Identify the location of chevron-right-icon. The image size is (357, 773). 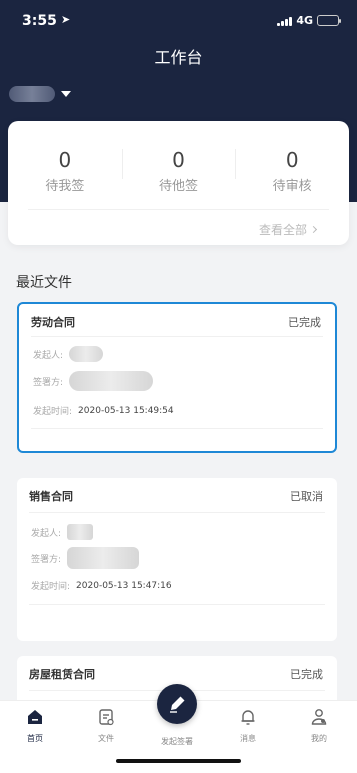
(313, 229).